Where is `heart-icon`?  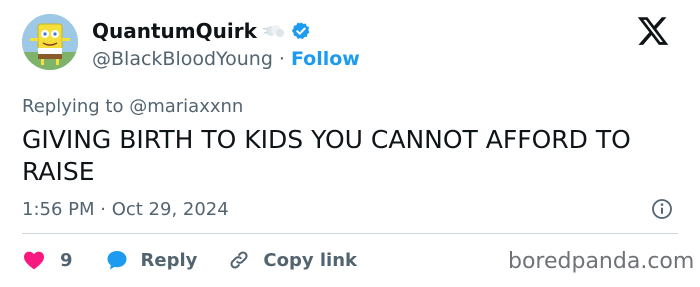
heart-icon is located at coordinates (34, 260).